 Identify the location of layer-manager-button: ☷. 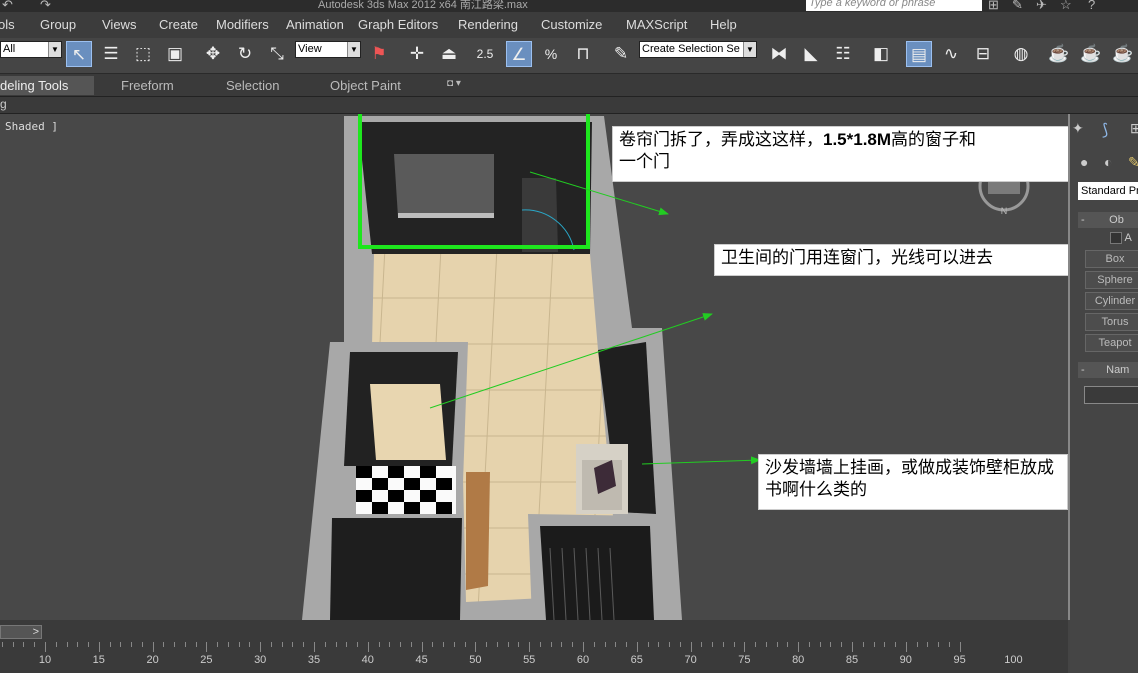
(843, 54).